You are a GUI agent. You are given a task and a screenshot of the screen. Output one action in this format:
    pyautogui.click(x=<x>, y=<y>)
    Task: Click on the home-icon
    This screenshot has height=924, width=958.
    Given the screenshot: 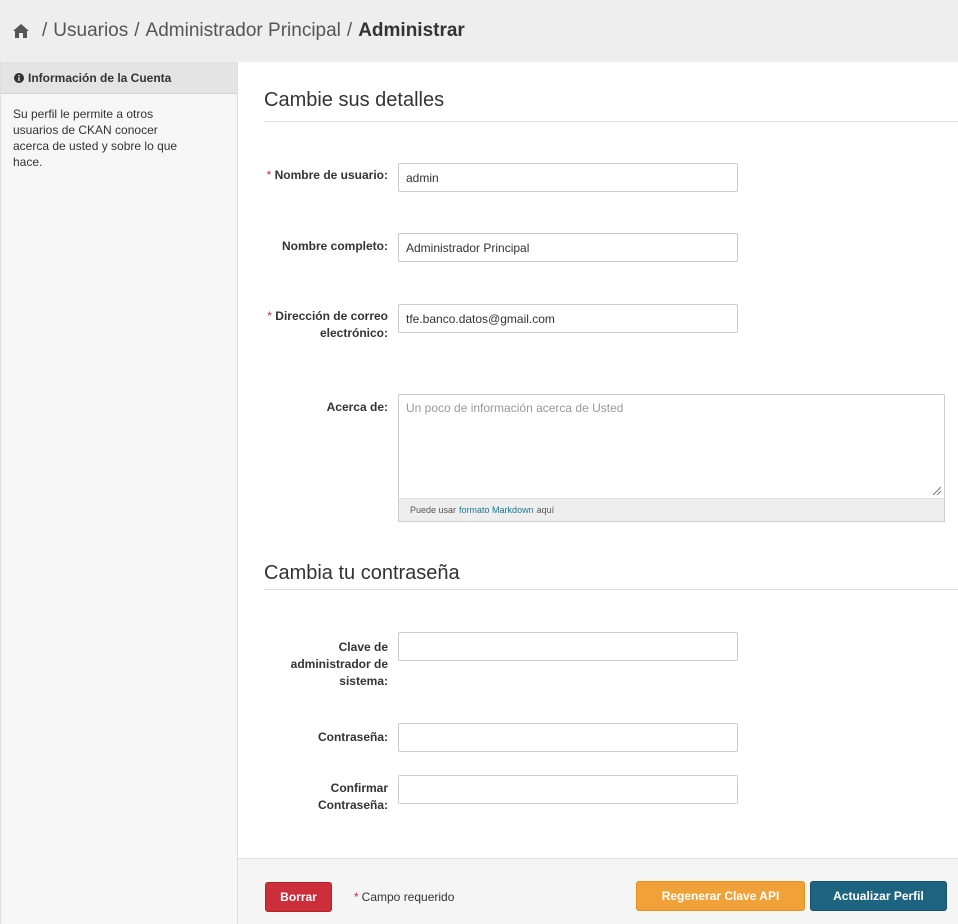 What is the action you would take?
    pyautogui.click(x=21, y=31)
    